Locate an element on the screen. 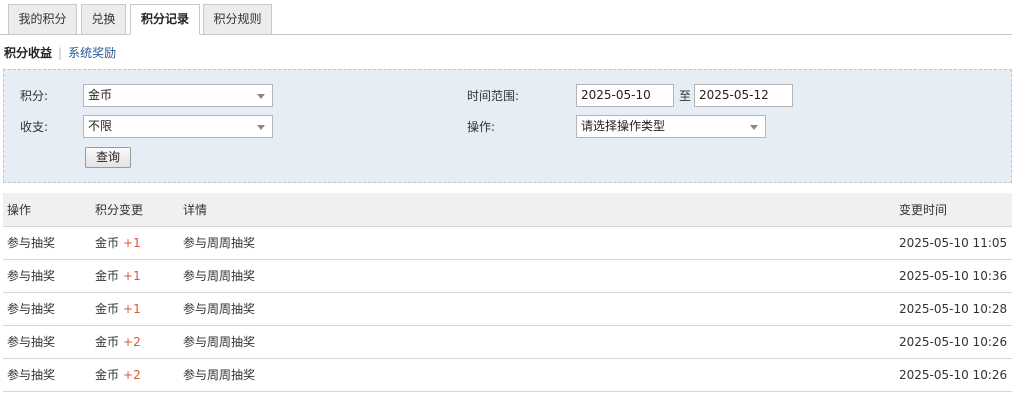  tab-exchange: 兑换 is located at coordinates (103, 19).